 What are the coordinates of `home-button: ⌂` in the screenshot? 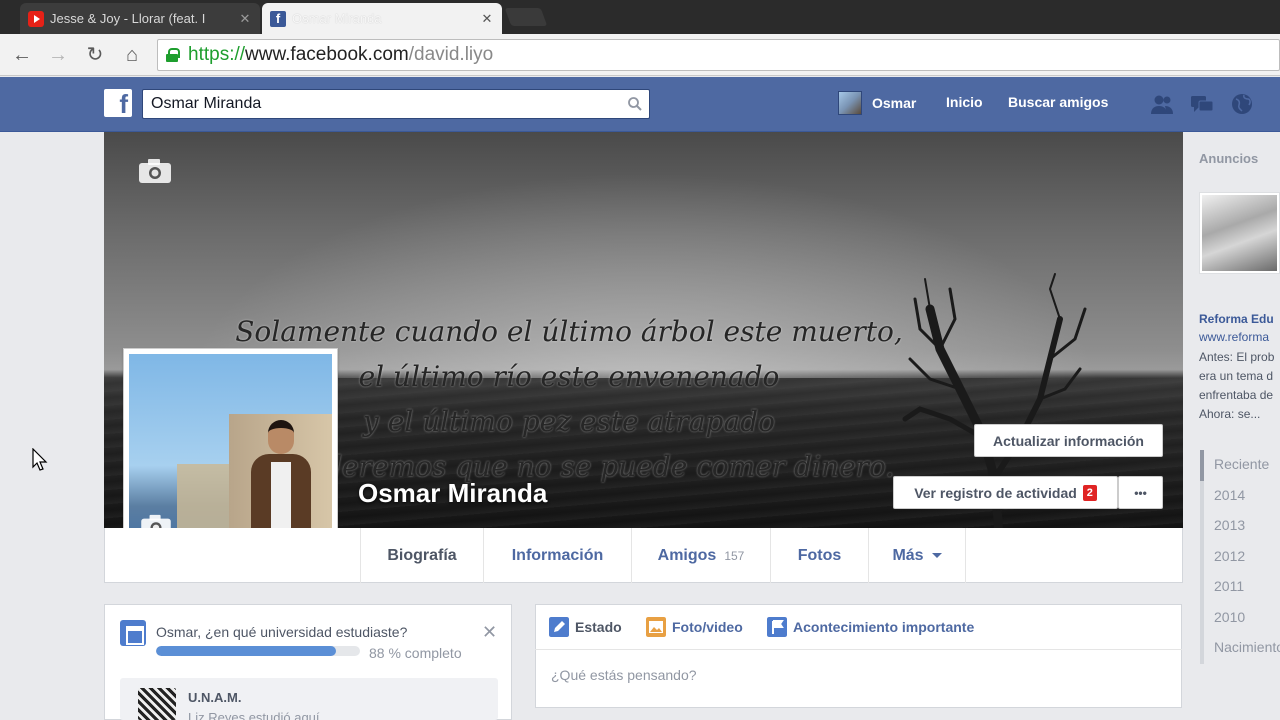 It's located at (132, 55).